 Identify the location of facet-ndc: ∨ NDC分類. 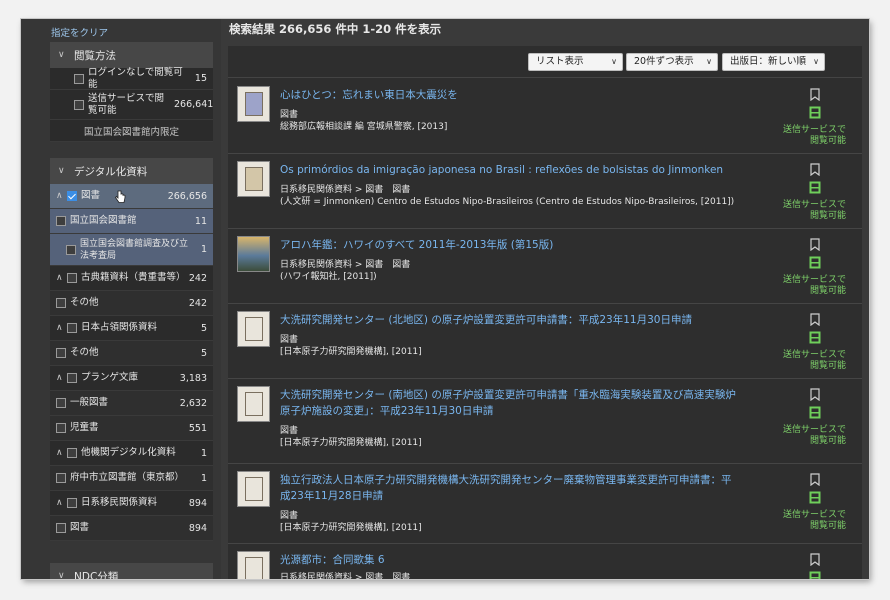
(131, 571).